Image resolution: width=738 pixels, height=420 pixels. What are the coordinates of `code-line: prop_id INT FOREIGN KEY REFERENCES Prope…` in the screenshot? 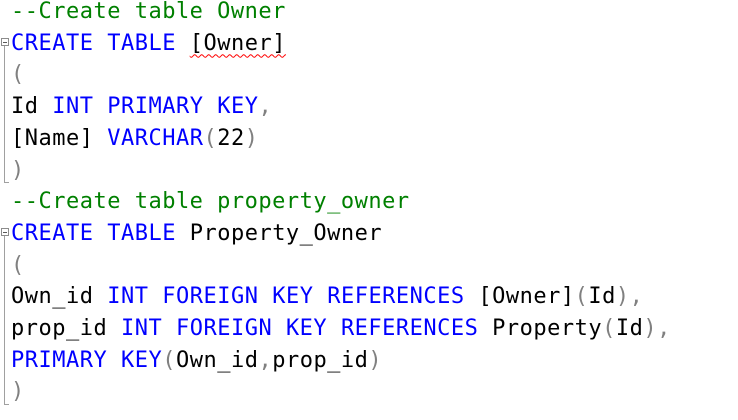 It's located at (341, 332).